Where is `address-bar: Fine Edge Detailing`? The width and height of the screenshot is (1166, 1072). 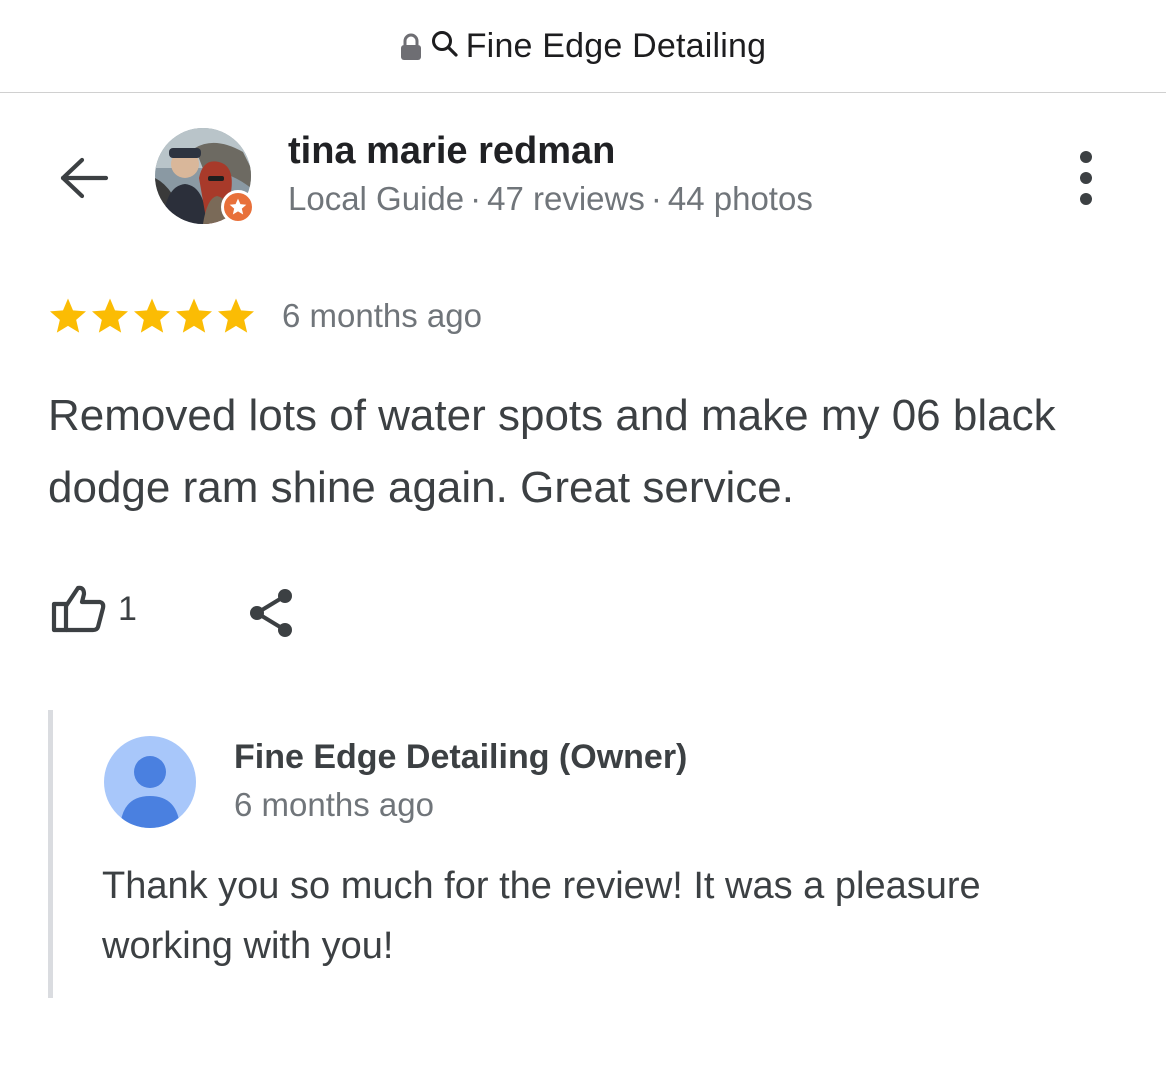
address-bar: Fine Edge Detailing is located at coordinates (583, 46).